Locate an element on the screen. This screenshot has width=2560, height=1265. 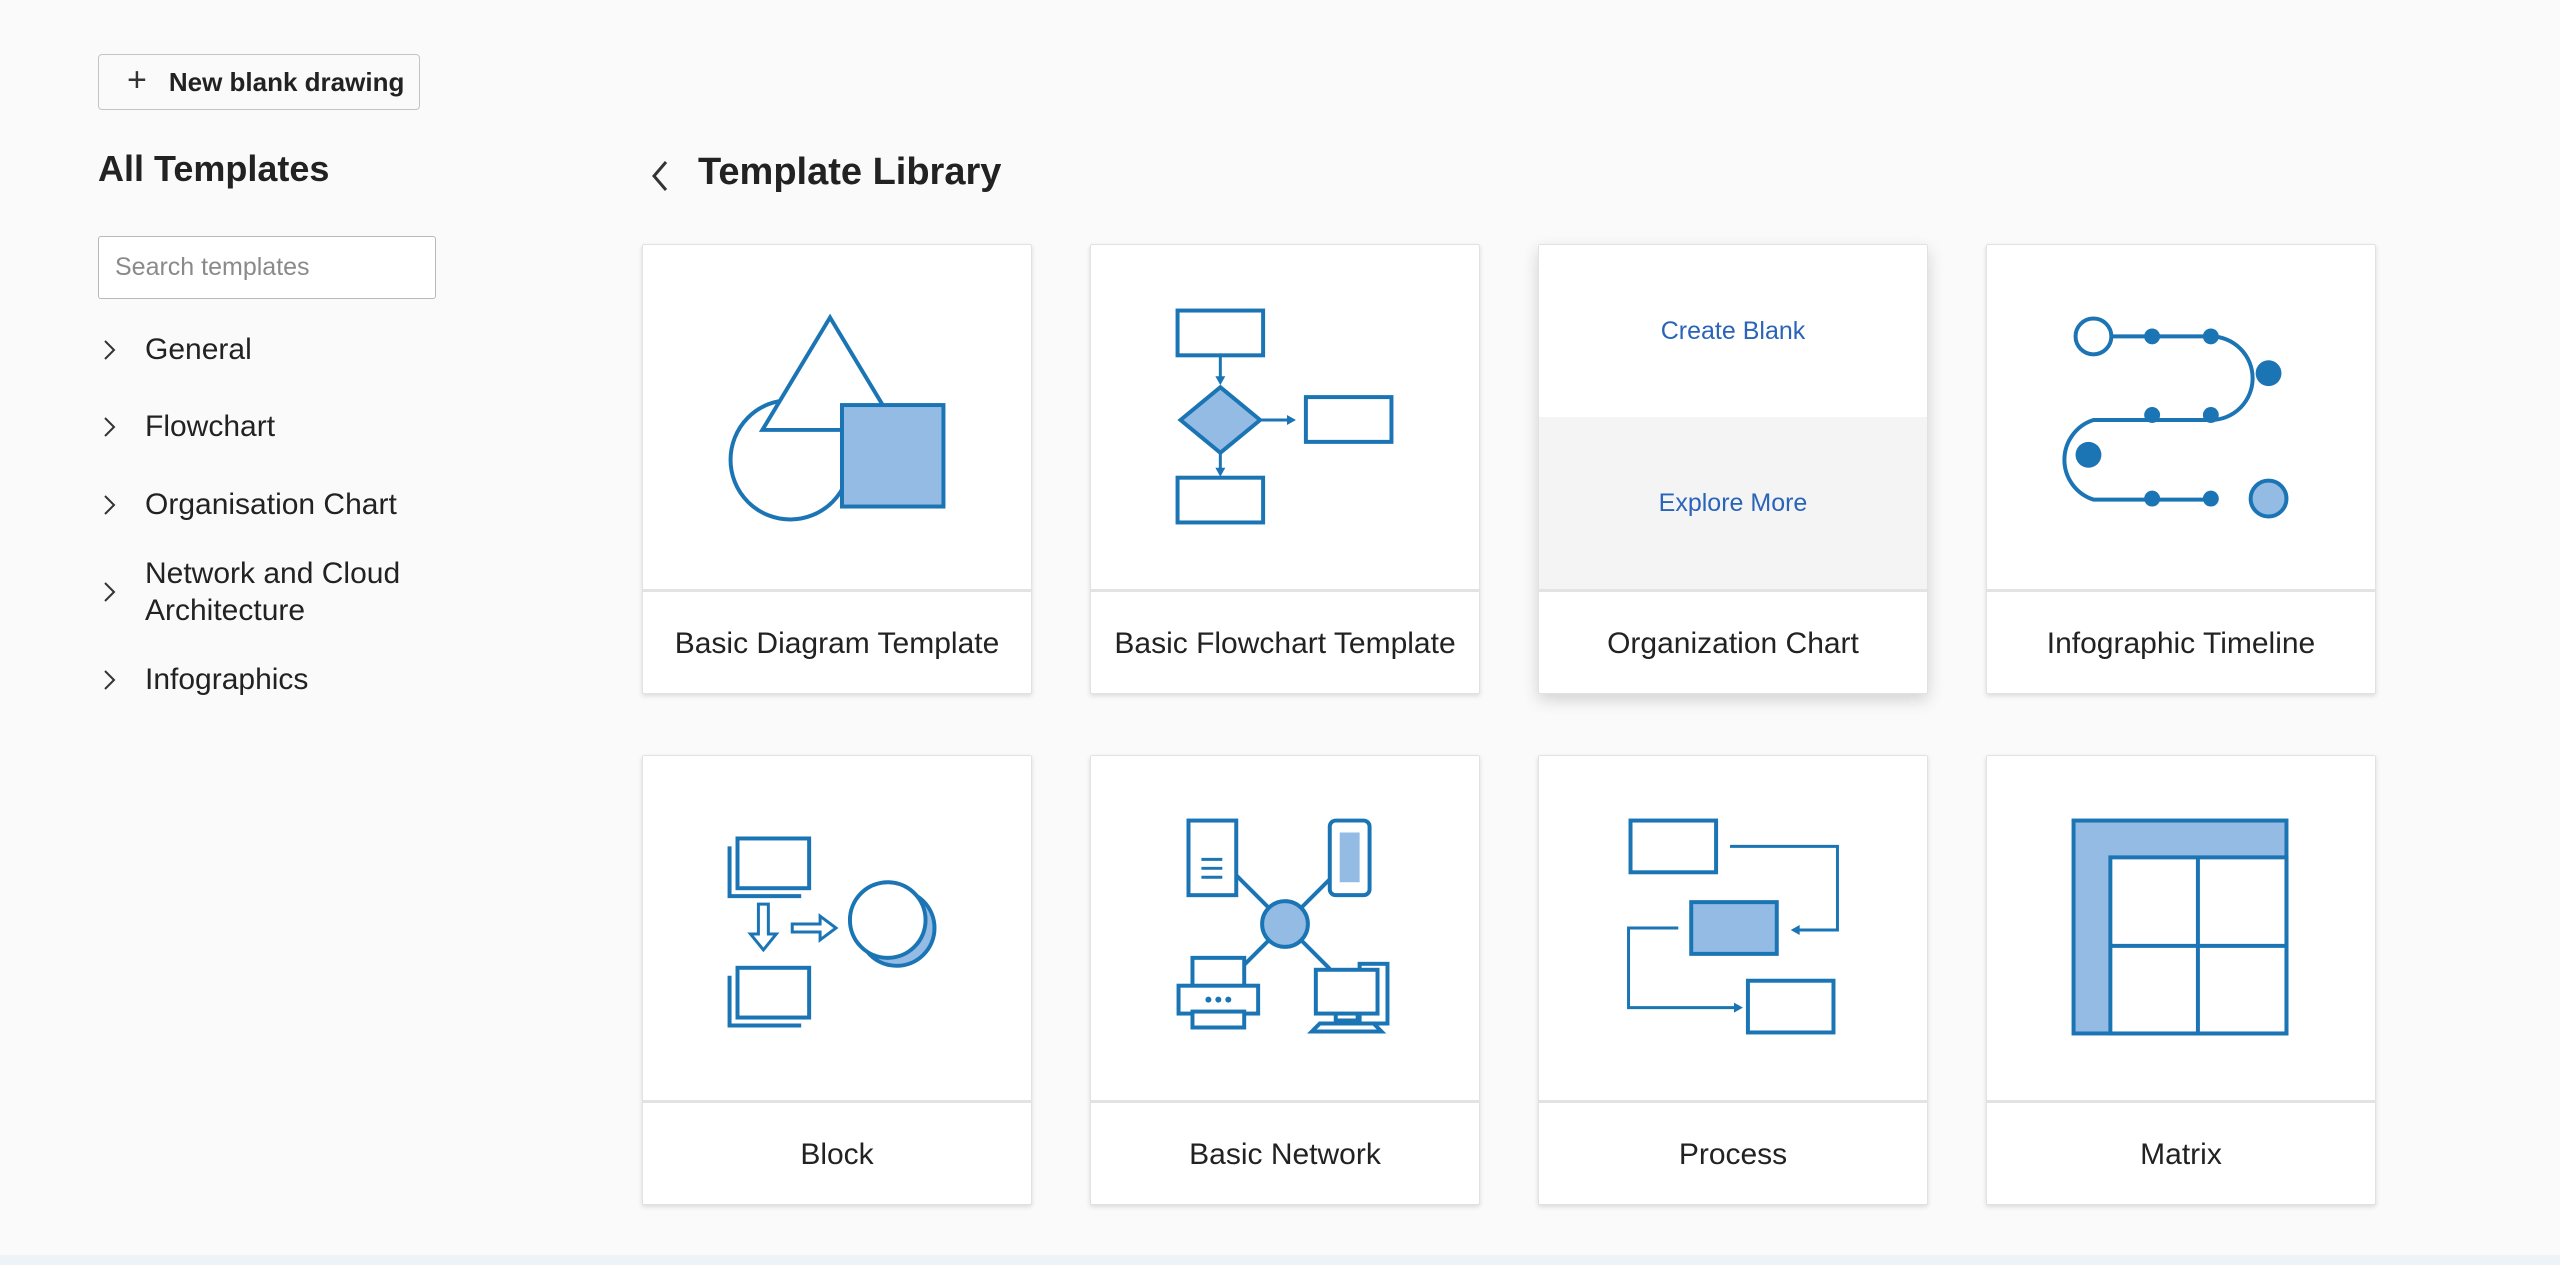
category-label: Infographics is located at coordinates (227, 679).